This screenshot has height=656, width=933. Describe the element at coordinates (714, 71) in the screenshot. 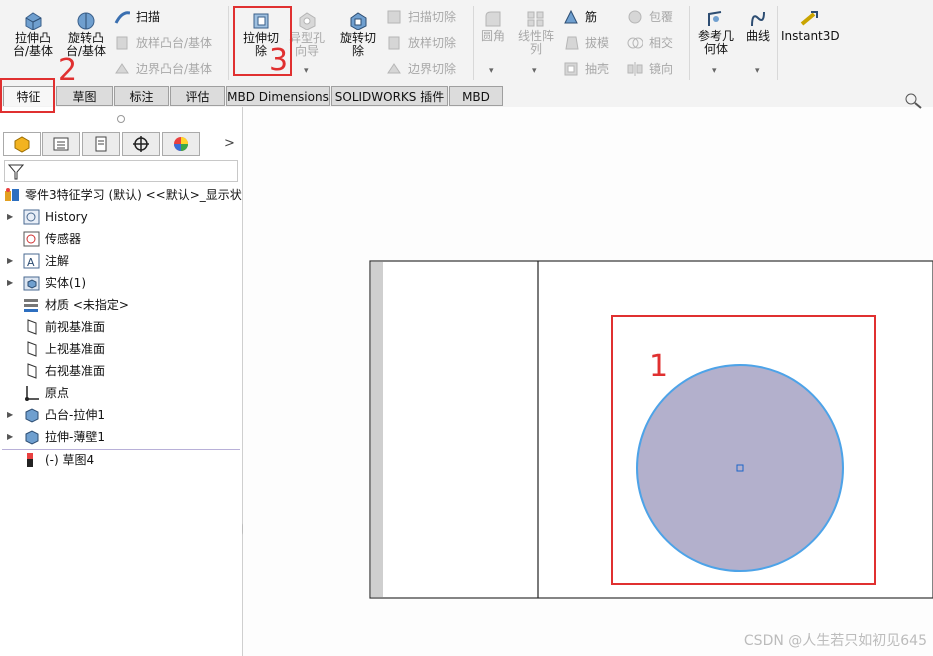

I see `reference-geometry-dropdown-icon: ▾` at that location.